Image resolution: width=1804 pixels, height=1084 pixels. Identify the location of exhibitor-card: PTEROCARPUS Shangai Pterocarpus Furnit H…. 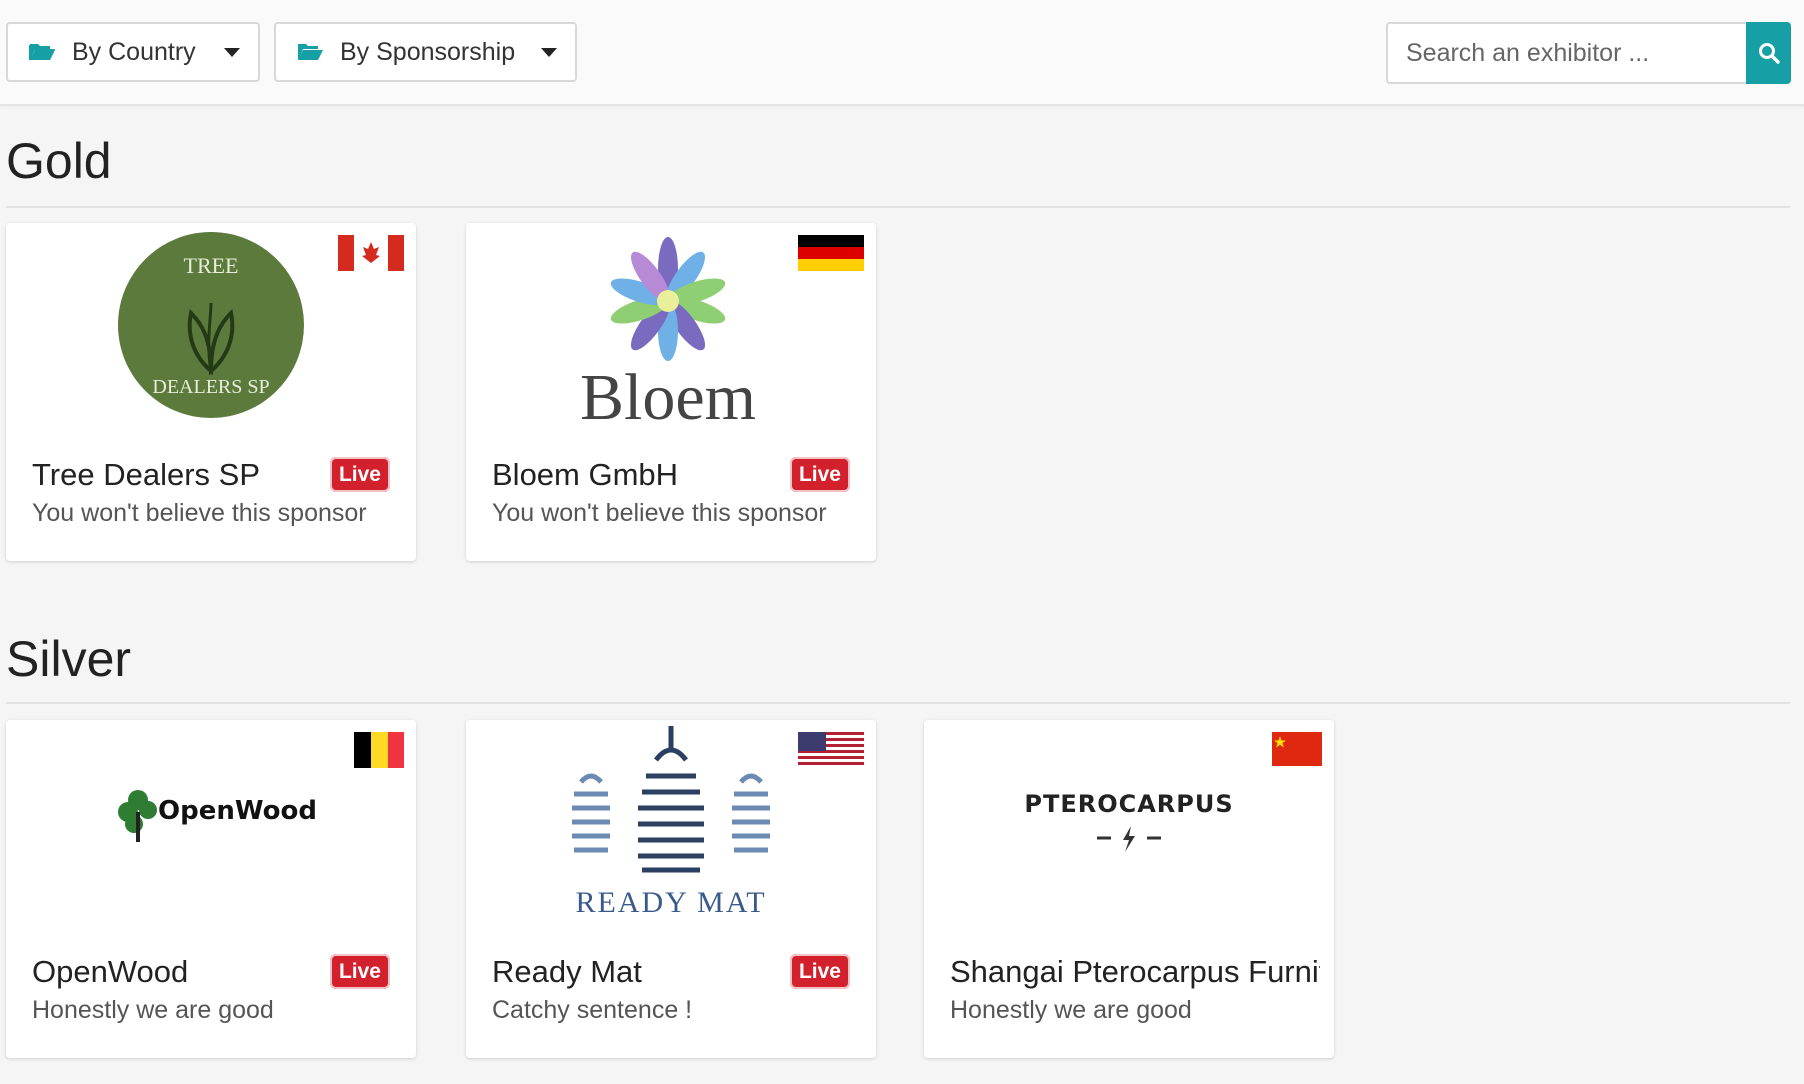
(1129, 889).